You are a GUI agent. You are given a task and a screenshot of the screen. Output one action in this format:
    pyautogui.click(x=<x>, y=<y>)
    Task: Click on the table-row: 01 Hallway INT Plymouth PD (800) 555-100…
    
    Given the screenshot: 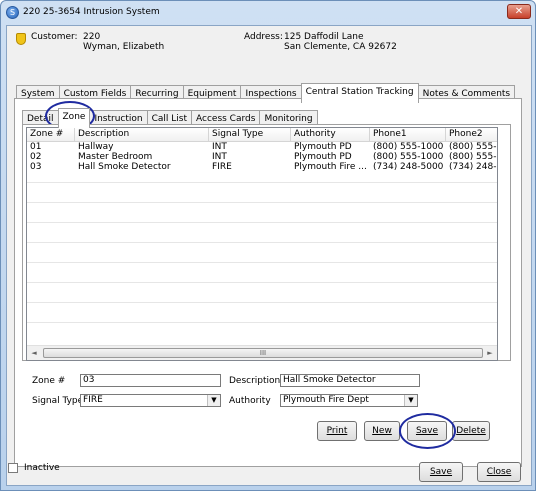 What is the action you would take?
    pyautogui.click(x=262, y=147)
    